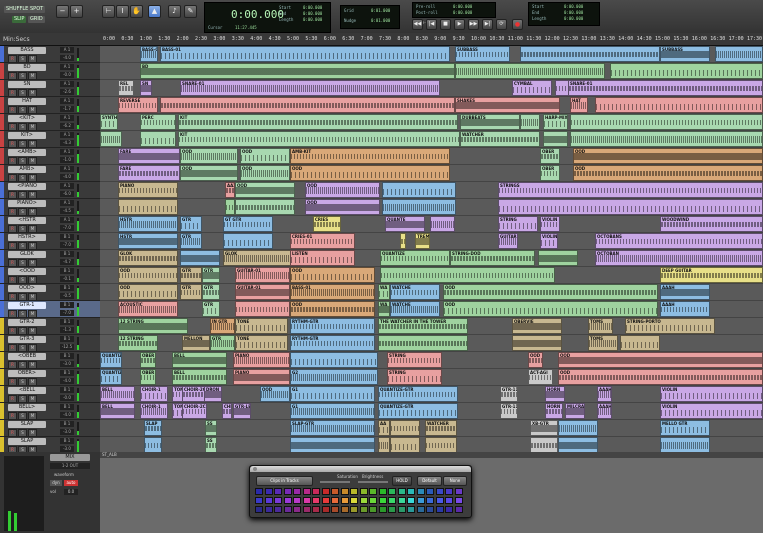  What do you see at coordinates (62, 11) in the screenshot?
I see `zoom-out-icon: −` at bounding box center [62, 11].